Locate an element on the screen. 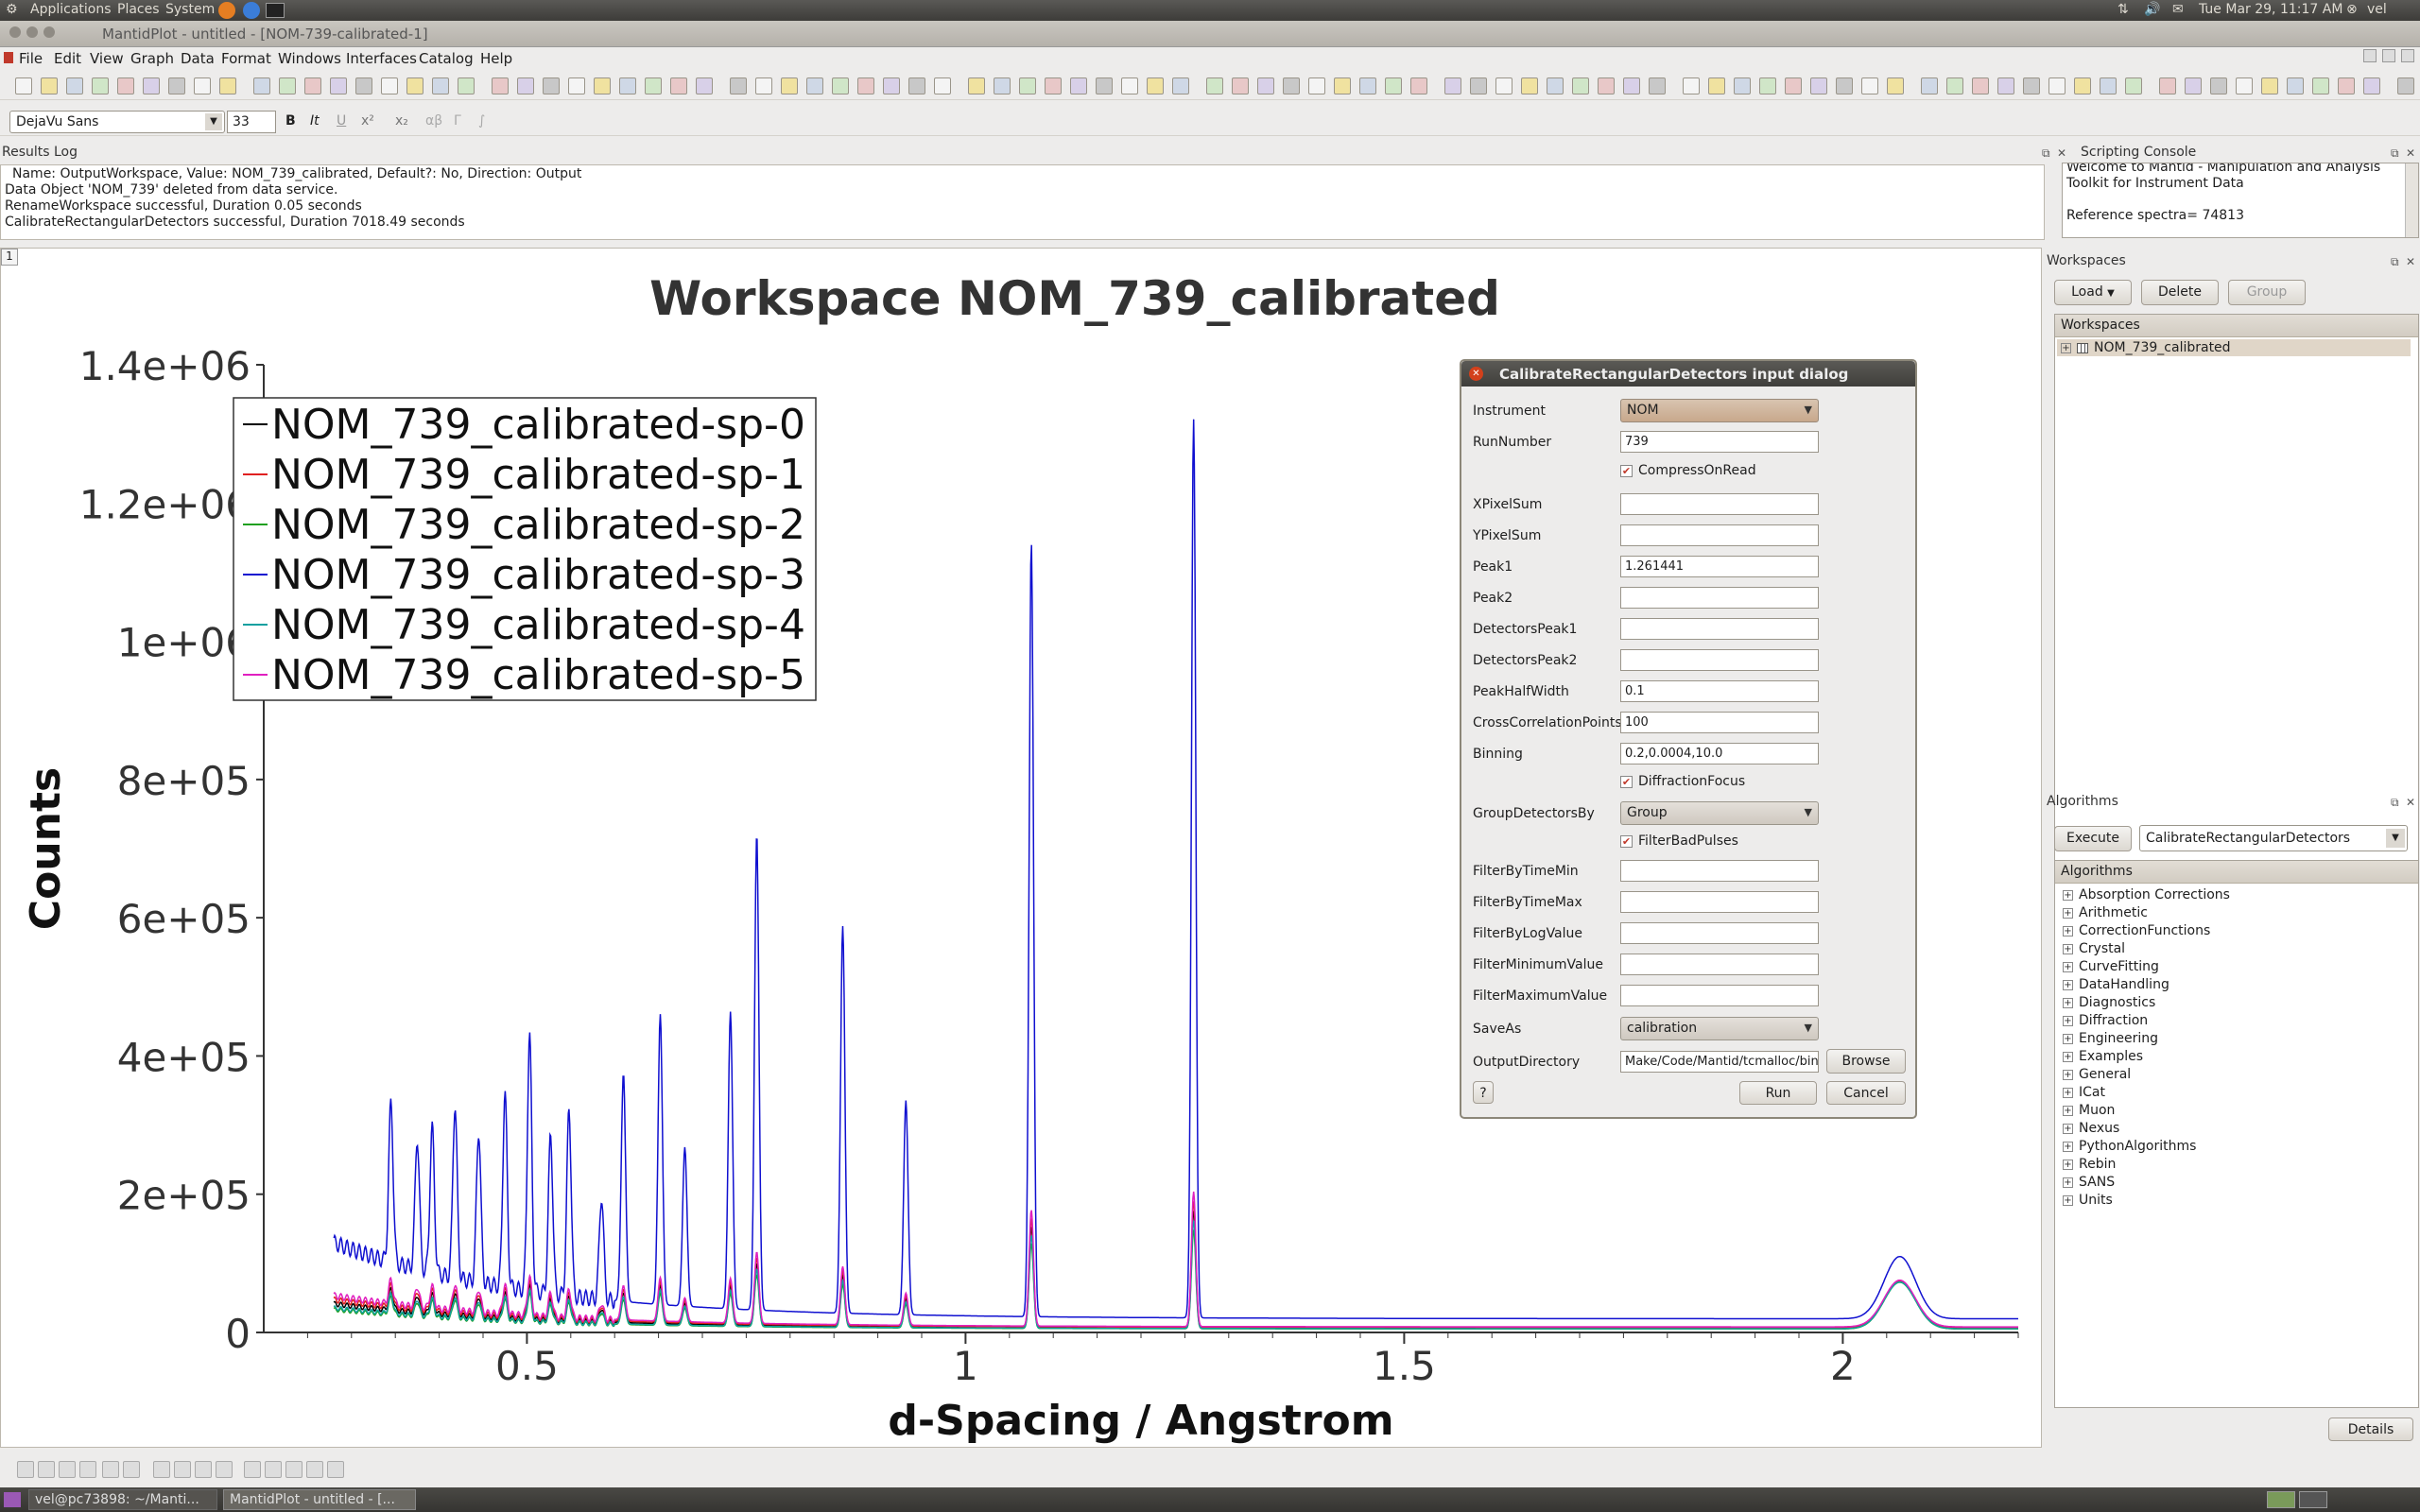  menu-edit: Edit is located at coordinates (67, 58).